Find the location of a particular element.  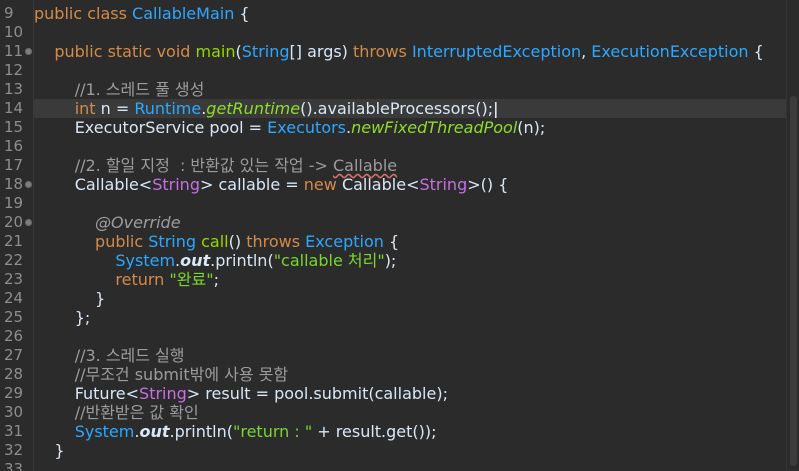

code-line-text: //반환받은 값 확인 is located at coordinates (116, 412).